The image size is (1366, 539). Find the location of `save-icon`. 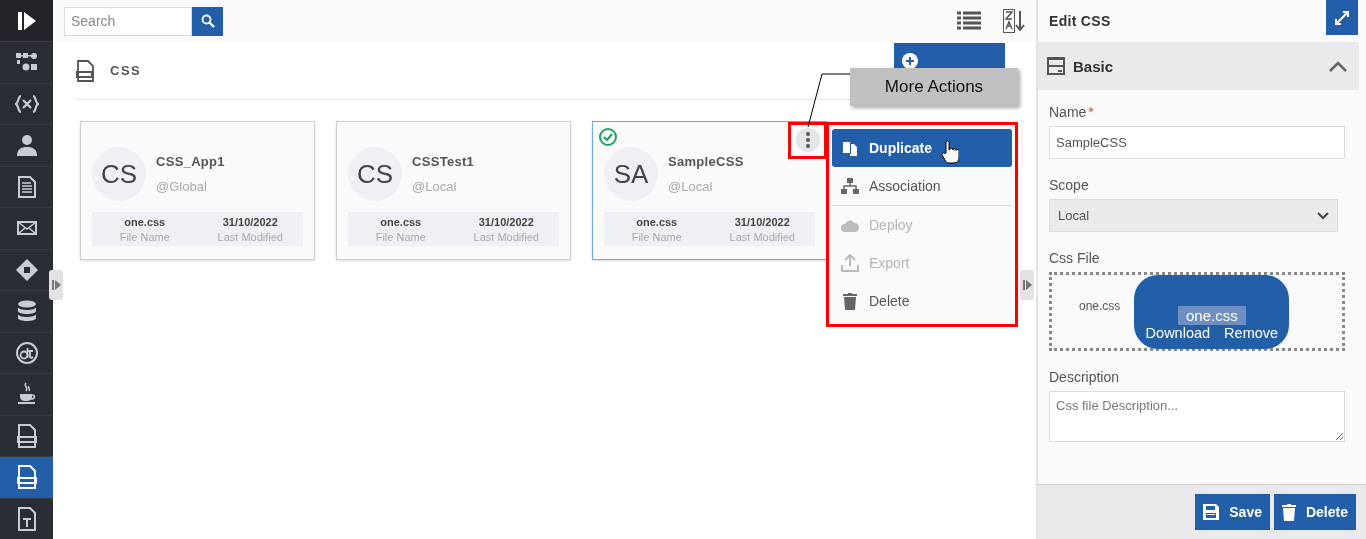

save-icon is located at coordinates (1211, 512).